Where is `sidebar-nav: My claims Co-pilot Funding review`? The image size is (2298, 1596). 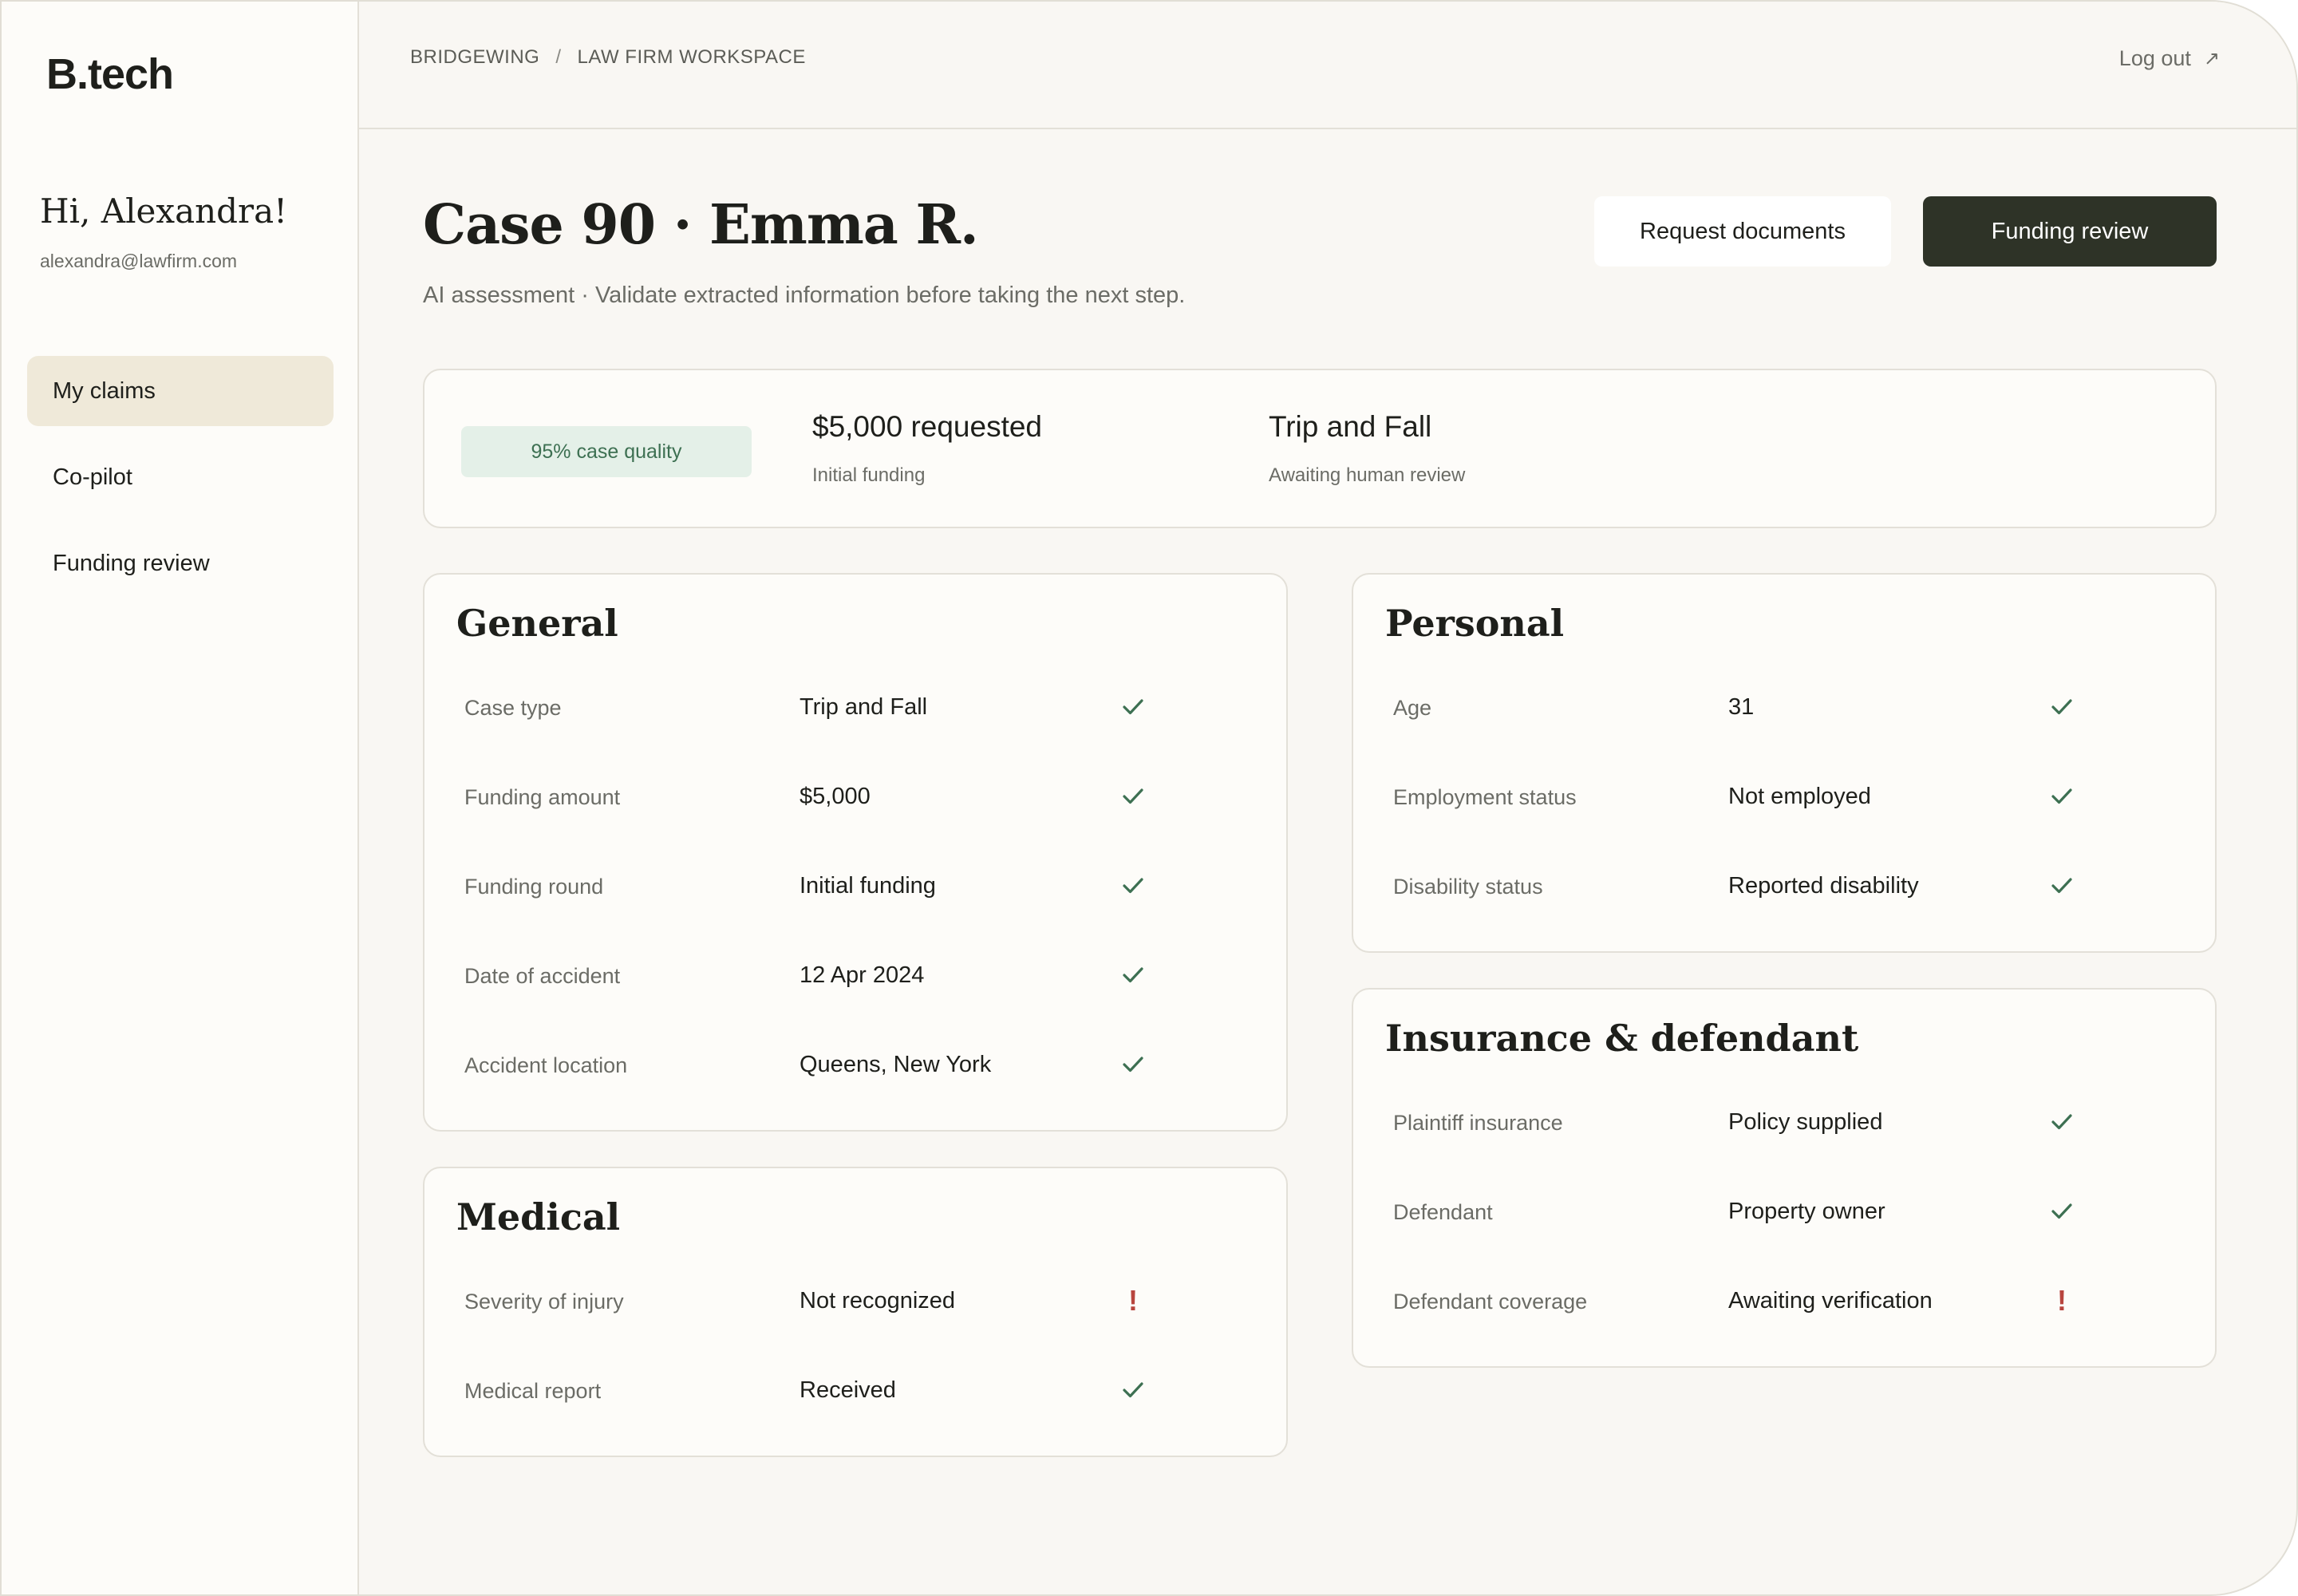
sidebar-nav: My claims Co-pilot Funding review is located at coordinates (181, 485).